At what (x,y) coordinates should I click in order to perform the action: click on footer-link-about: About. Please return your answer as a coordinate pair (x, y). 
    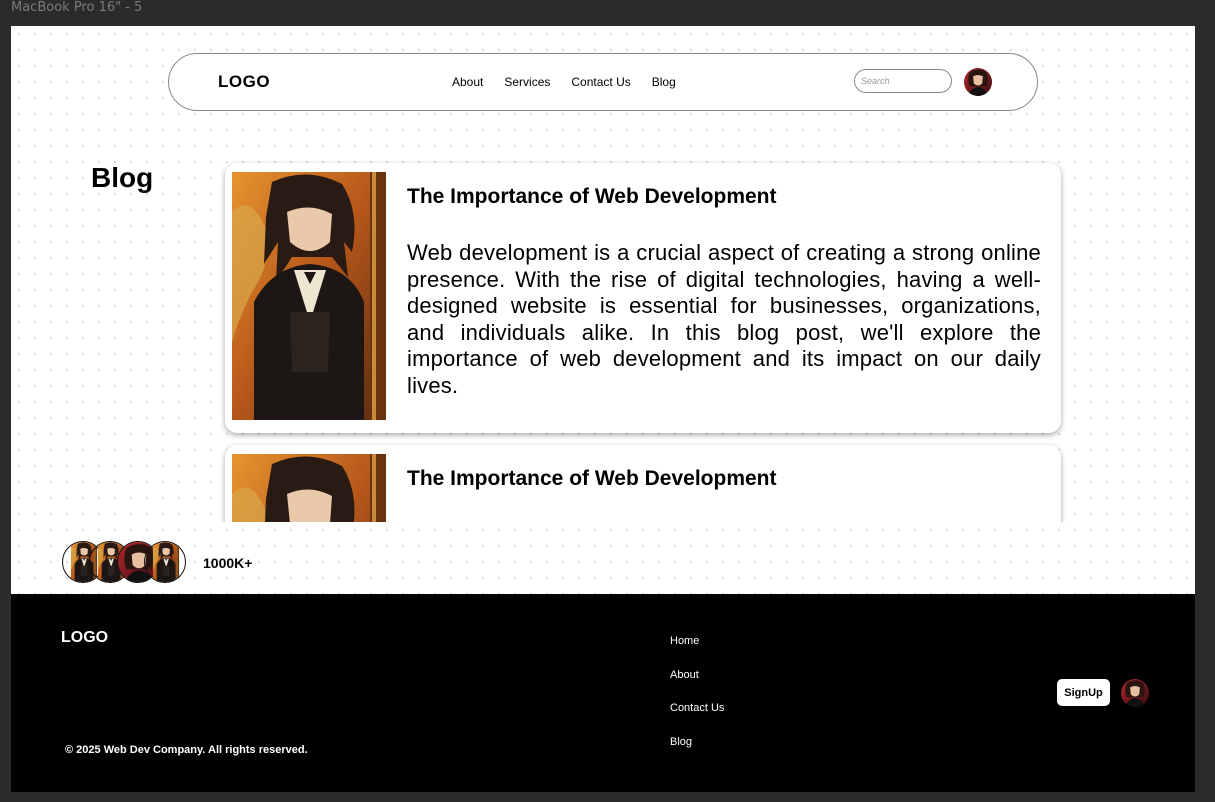
    Looking at the image, I should click on (697, 686).